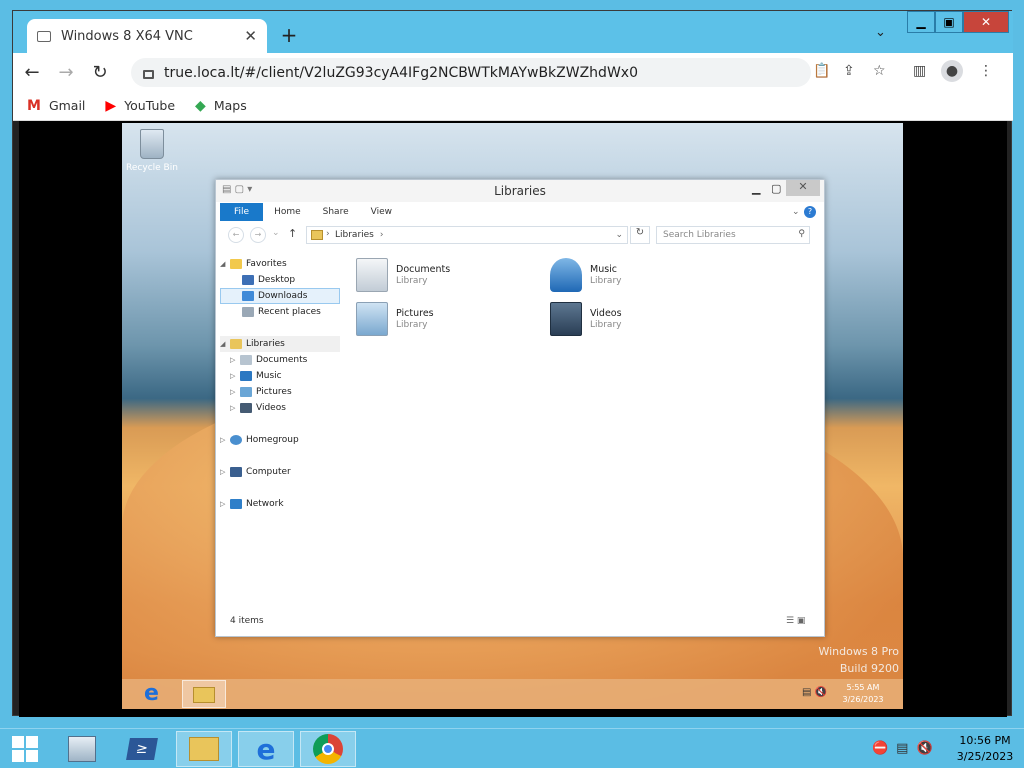 This screenshot has width=1024, height=768. Describe the element at coordinates (280, 504) in the screenshot. I see `nav-network: ▷ Network` at that location.